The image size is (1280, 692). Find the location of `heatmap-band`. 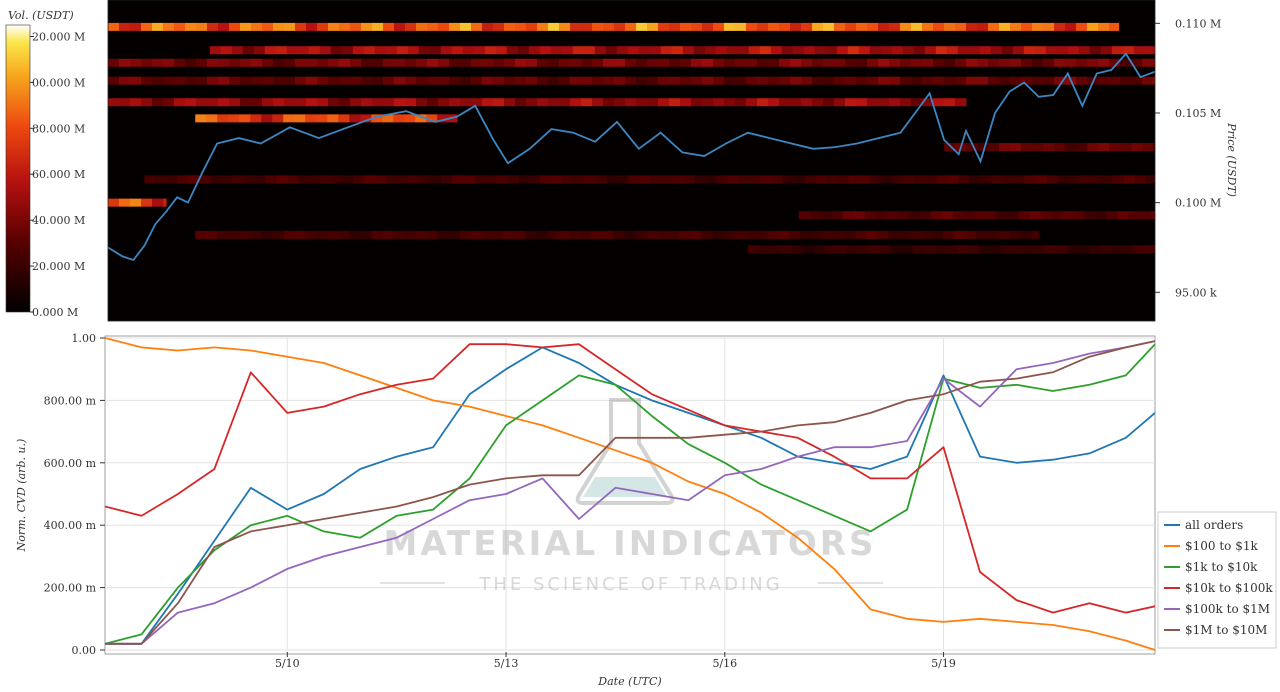

heatmap-band is located at coordinates (631, 80).